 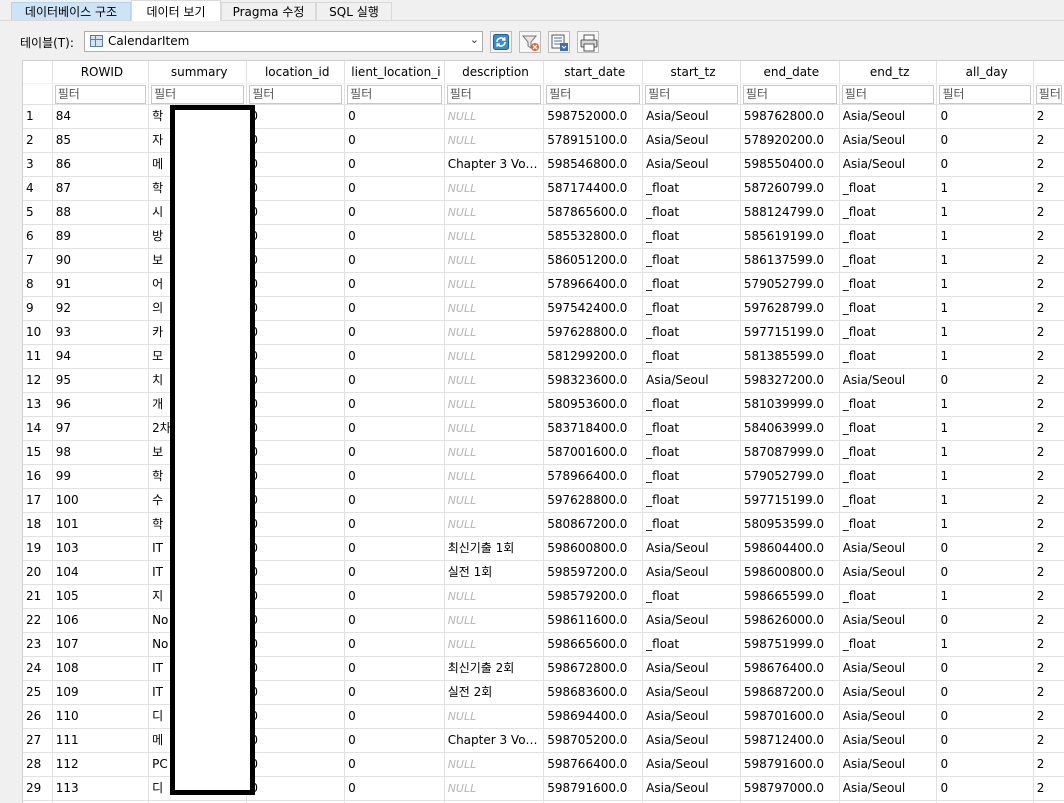 What do you see at coordinates (100, 525) in the screenshot?
I see `table-cell: 101` at bounding box center [100, 525].